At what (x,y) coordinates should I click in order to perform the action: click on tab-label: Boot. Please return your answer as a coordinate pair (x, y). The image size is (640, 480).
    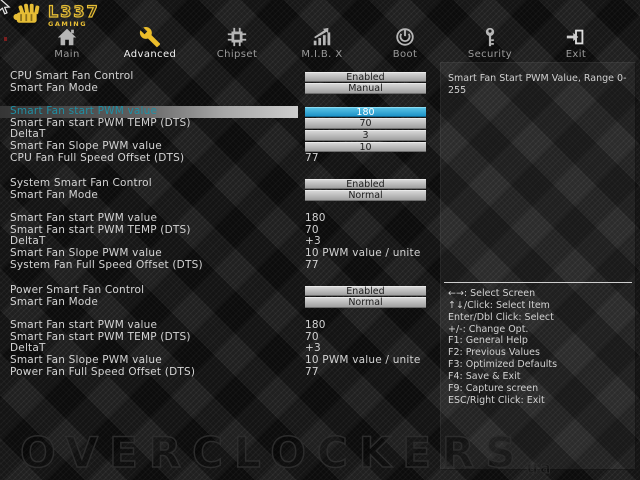
    Looking at the image, I should click on (405, 54).